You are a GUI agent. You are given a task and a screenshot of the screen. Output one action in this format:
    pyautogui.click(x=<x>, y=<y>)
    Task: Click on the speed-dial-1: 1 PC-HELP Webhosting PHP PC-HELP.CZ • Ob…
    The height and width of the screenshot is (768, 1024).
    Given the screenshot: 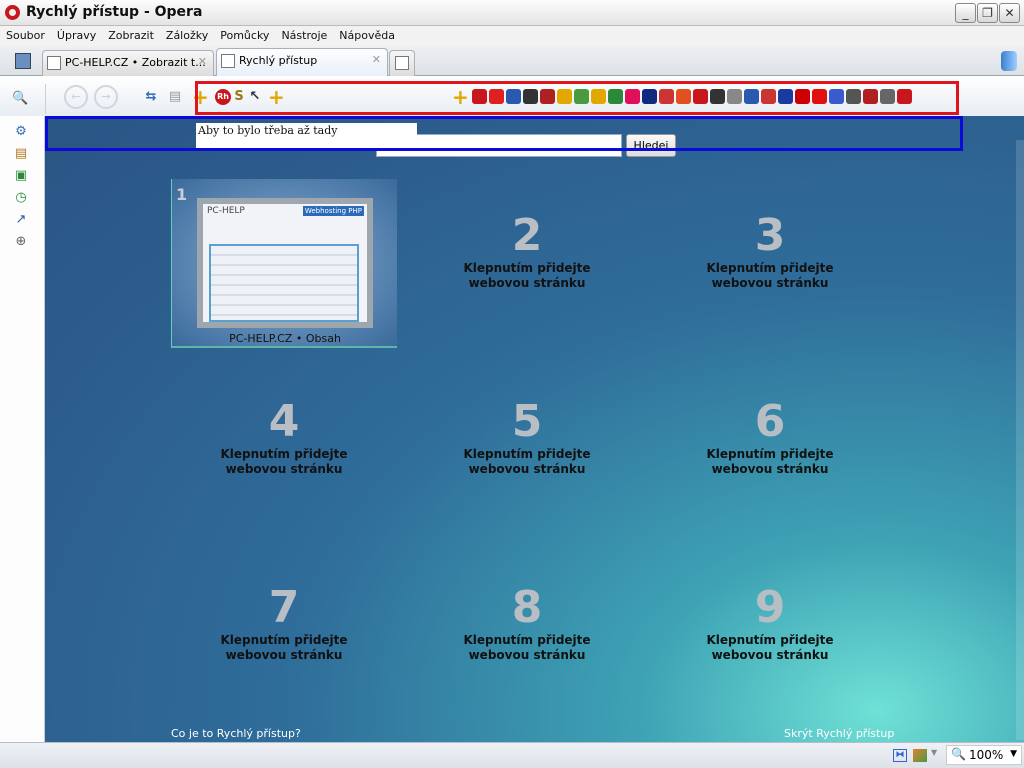 What is the action you would take?
    pyautogui.click(x=284, y=263)
    